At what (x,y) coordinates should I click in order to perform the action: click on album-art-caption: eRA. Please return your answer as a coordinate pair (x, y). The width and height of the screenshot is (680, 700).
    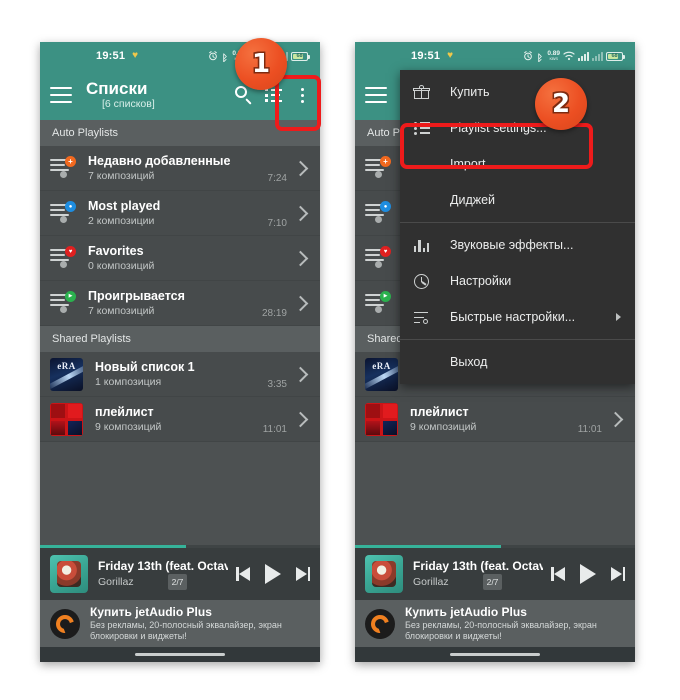
    Looking at the image, I should click on (381, 365).